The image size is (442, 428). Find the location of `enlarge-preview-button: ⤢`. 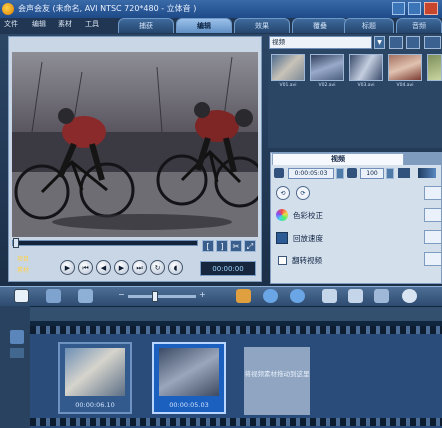

enlarge-preview-button: ⤢ is located at coordinates (250, 246).